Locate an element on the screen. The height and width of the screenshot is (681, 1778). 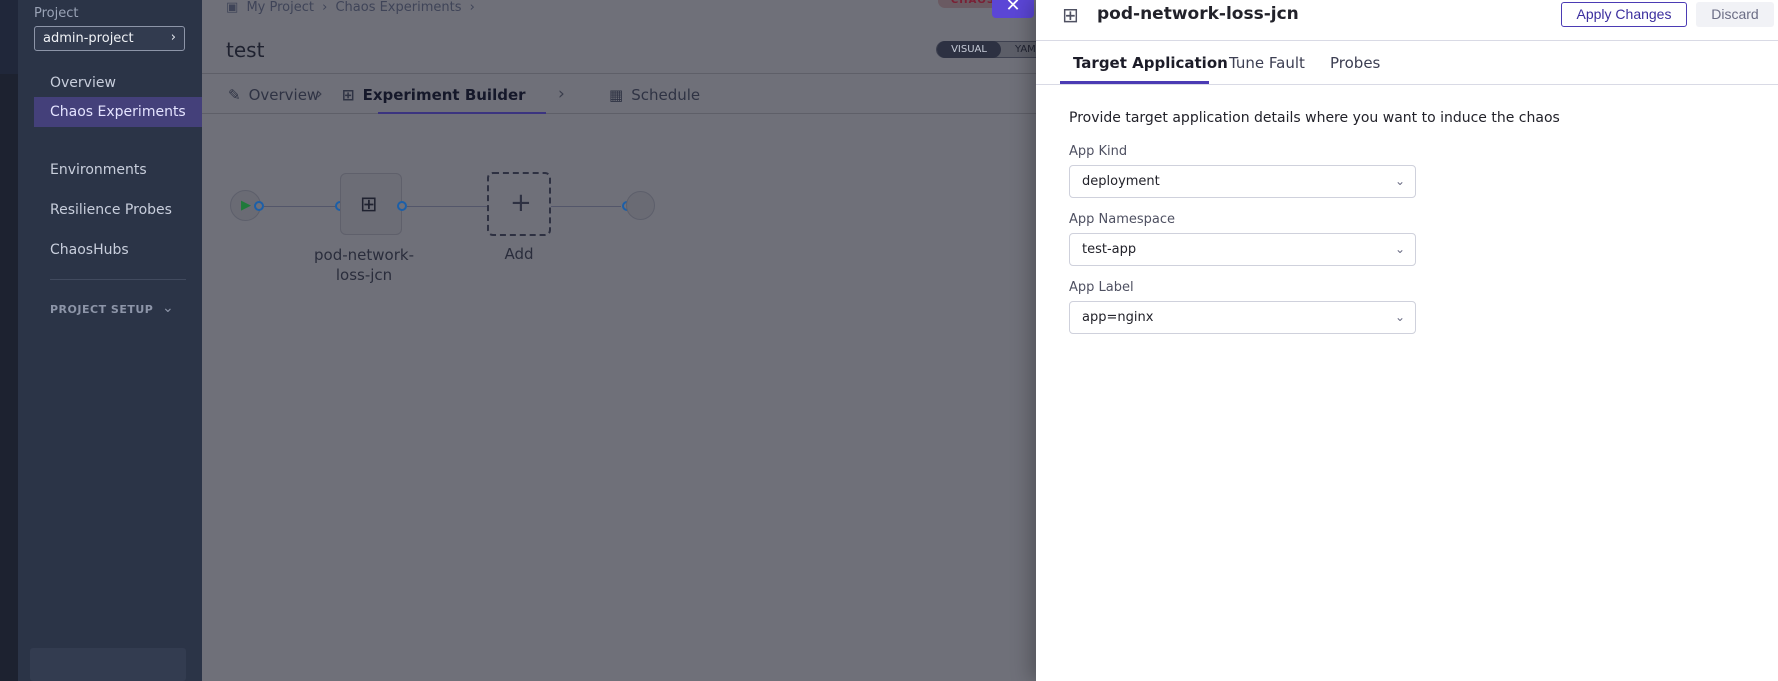
app-kind-value: deployment is located at coordinates (1121, 181).